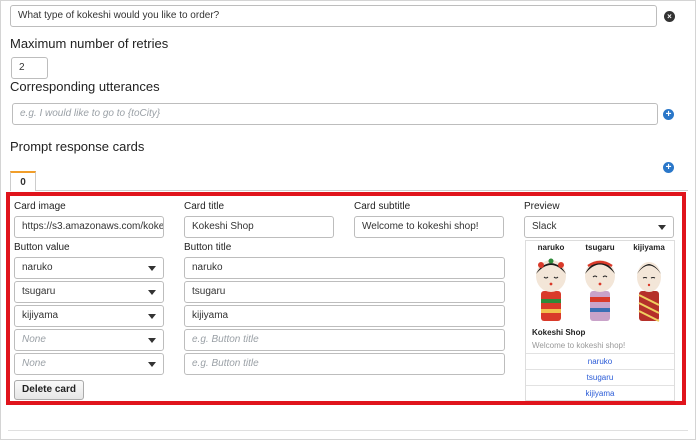 This screenshot has height=440, width=696. I want to click on button-value-select: naruko, so click(89, 268).